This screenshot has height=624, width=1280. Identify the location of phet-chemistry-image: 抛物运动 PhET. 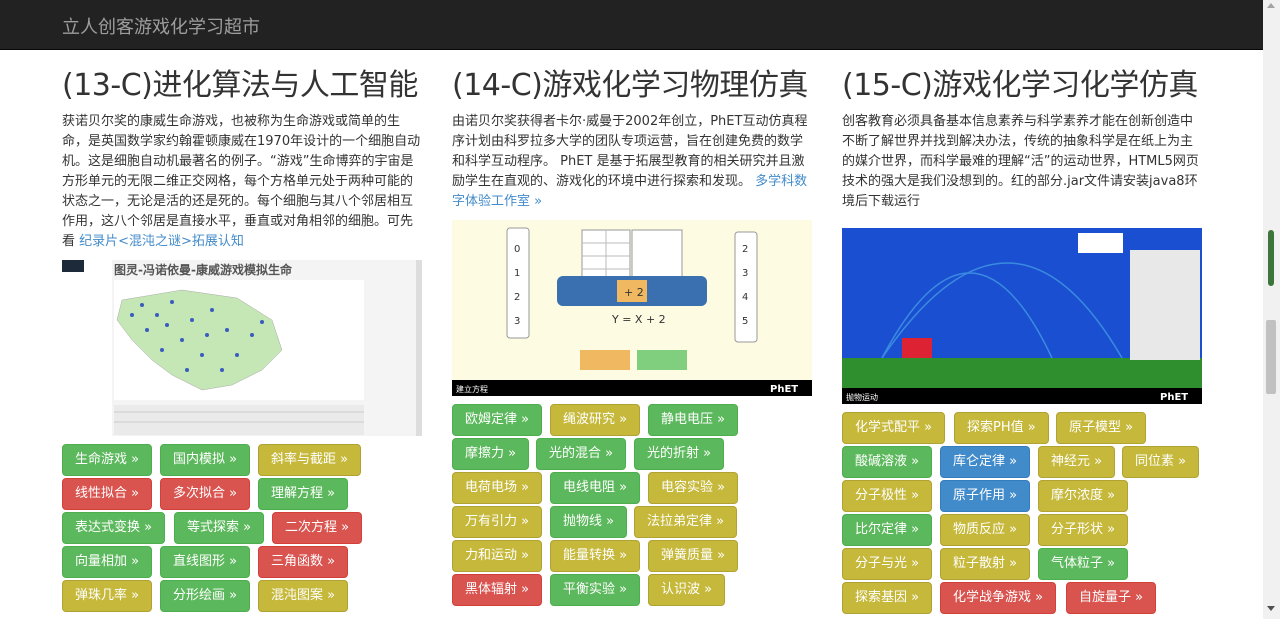
(1022, 316).